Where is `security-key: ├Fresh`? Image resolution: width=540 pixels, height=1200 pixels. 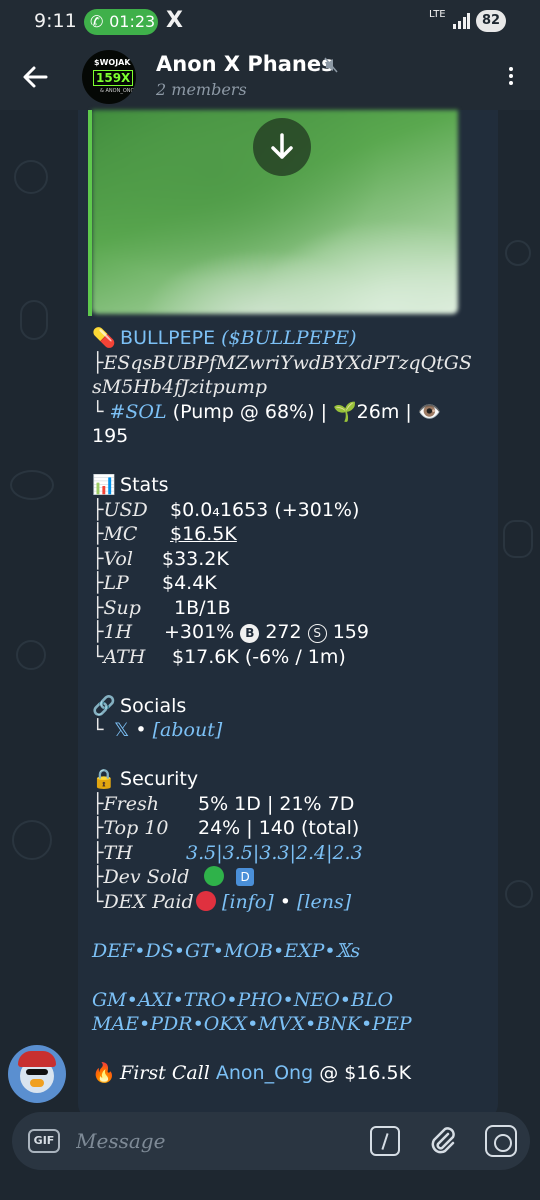
security-key: ├Fresh is located at coordinates (125, 803).